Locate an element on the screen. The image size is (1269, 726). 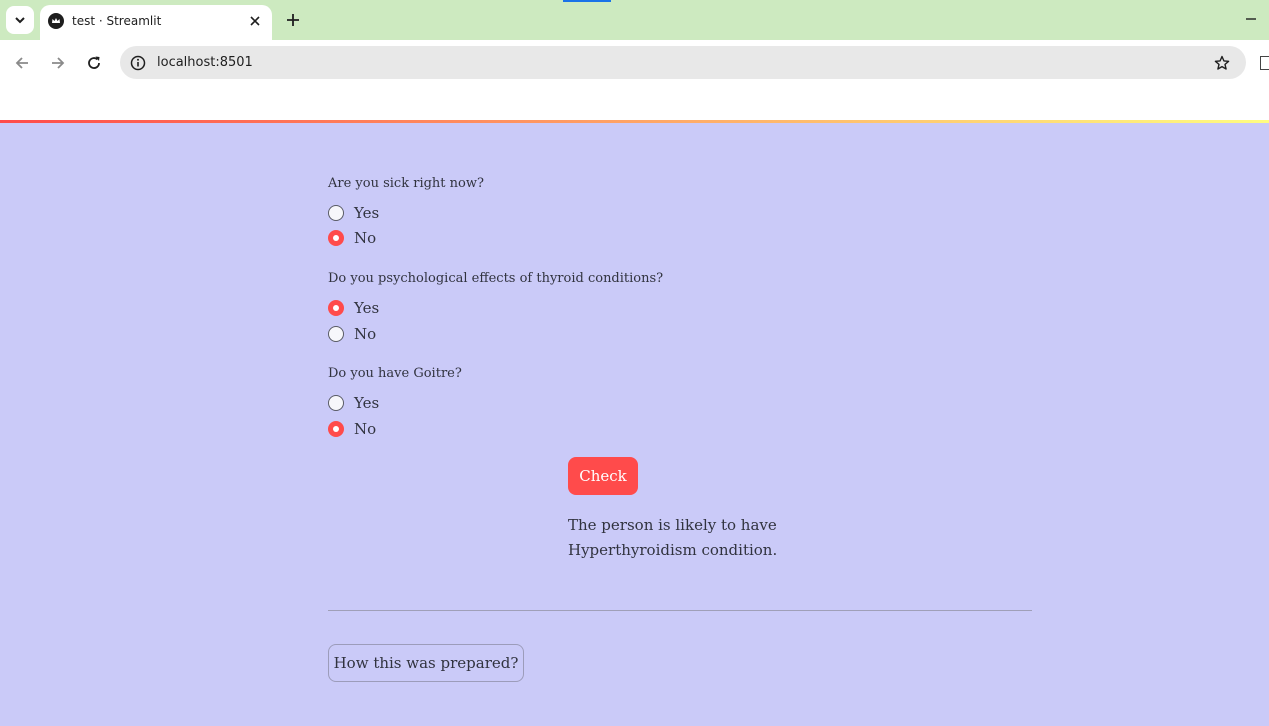
minimize-icon is located at coordinates (1251, 19).